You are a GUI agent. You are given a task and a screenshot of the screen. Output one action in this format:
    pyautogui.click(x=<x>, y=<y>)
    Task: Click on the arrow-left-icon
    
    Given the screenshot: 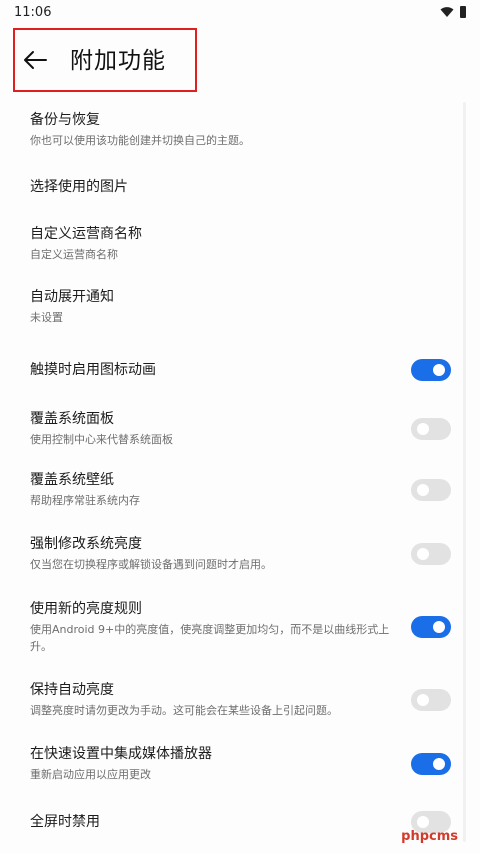 What is the action you would take?
    pyautogui.click(x=35, y=60)
    